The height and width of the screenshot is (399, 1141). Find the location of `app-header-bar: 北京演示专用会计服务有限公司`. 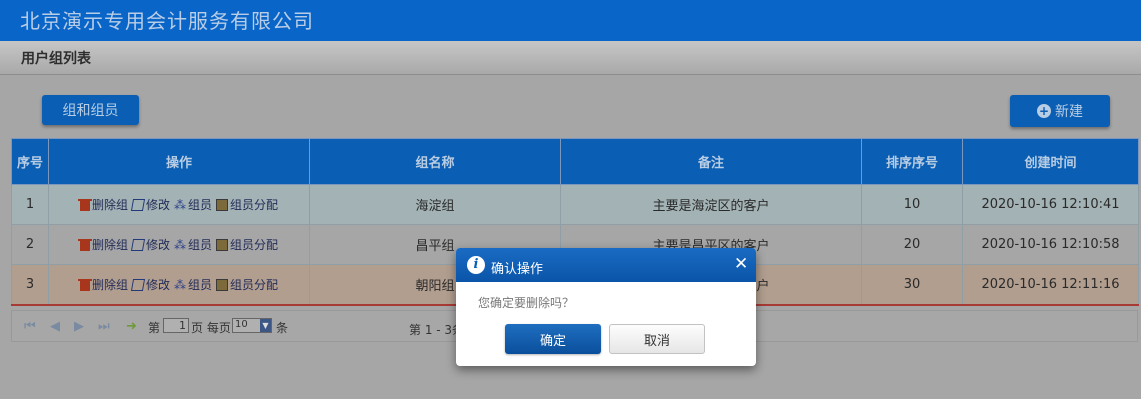

app-header-bar: 北京演示专用会计服务有限公司 is located at coordinates (570, 20).